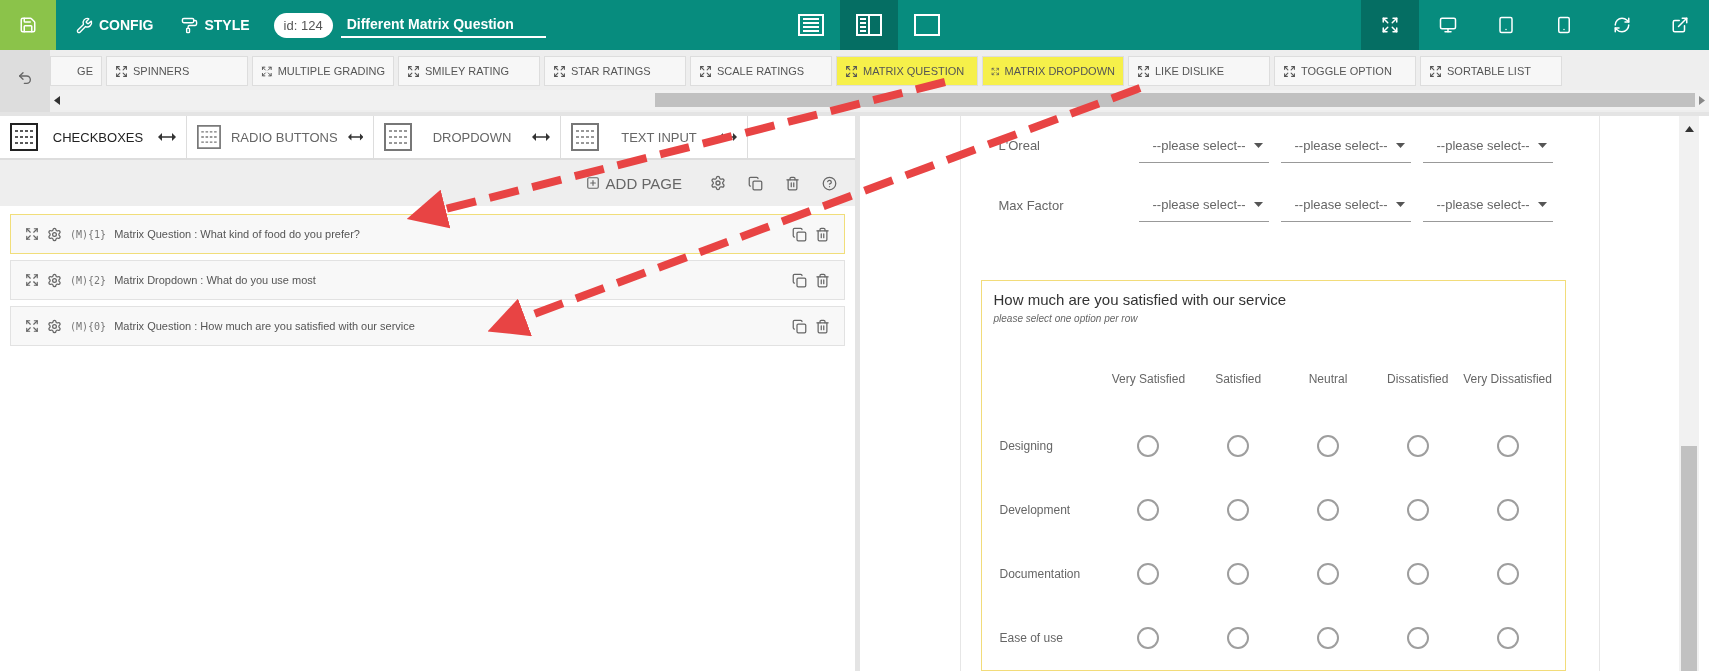 Image resolution: width=1709 pixels, height=671 pixels. I want to click on row-label: Ease of use, so click(1031, 638).